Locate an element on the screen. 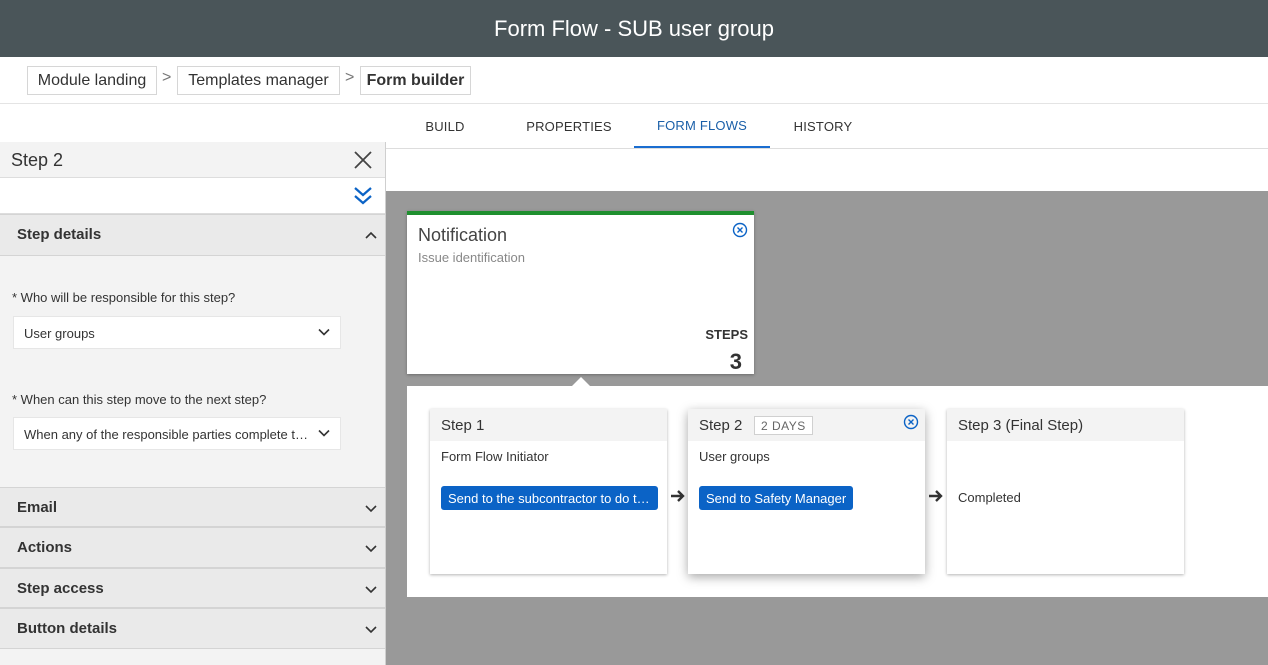 This screenshot has width=1268, height=665. breadcrumb-form-builder: Form builder is located at coordinates (415, 80).